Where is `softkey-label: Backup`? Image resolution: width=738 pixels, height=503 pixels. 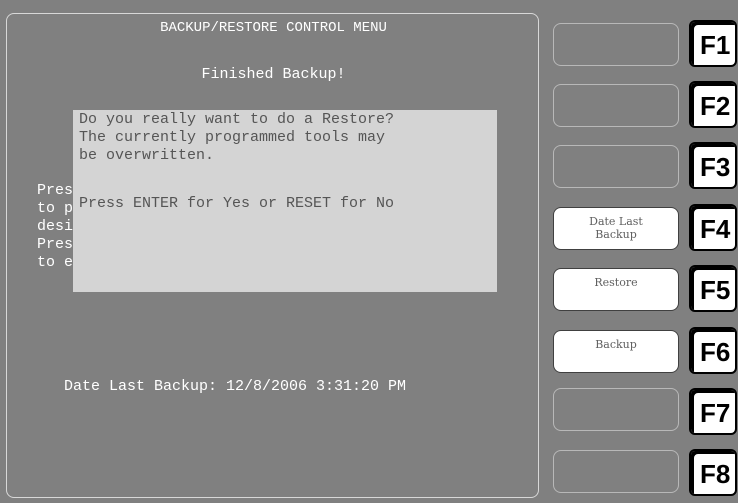 softkey-label: Backup is located at coordinates (616, 344).